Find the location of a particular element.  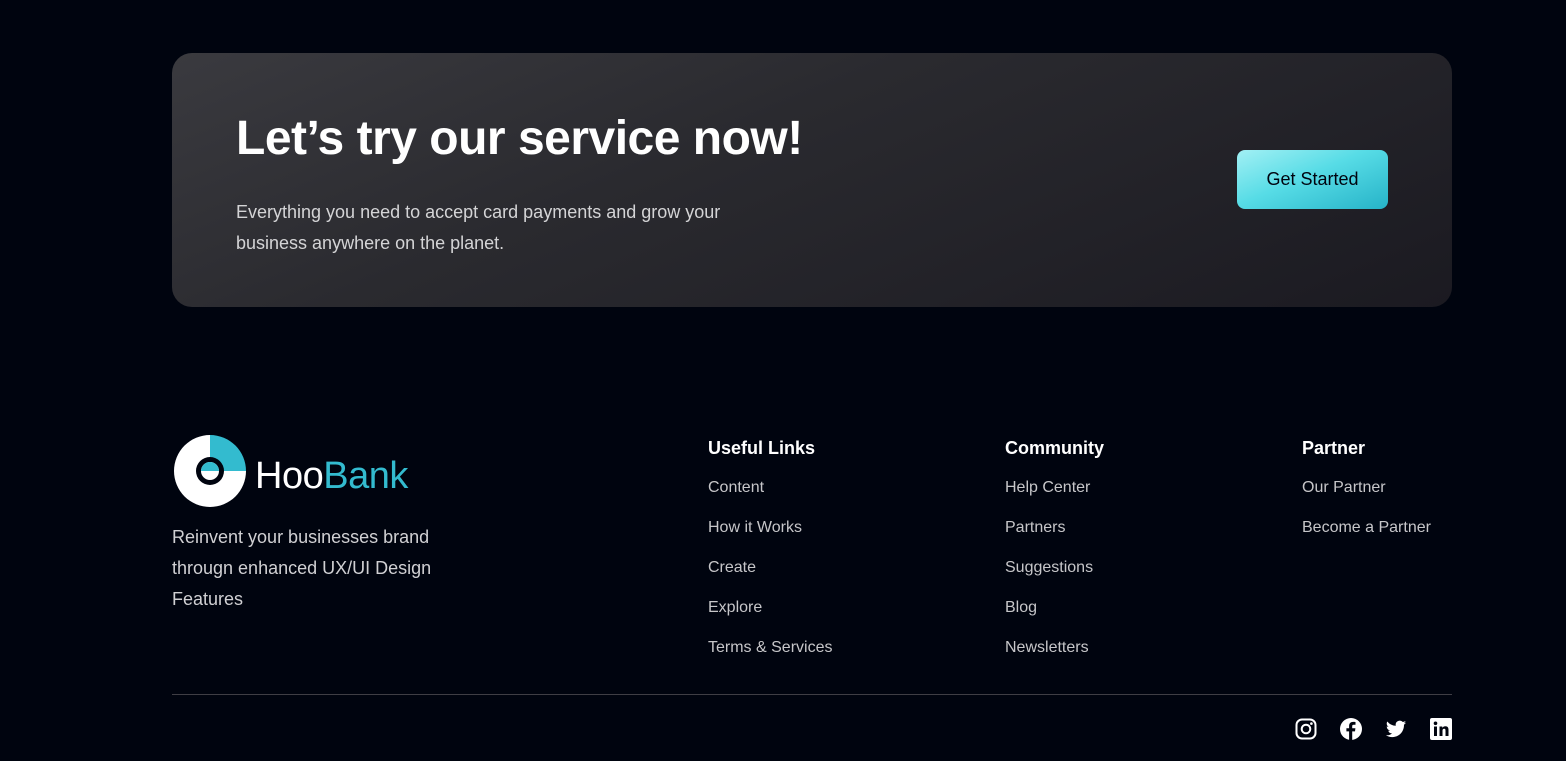

cta-title: Let’s try our service now! is located at coordinates (519, 138).